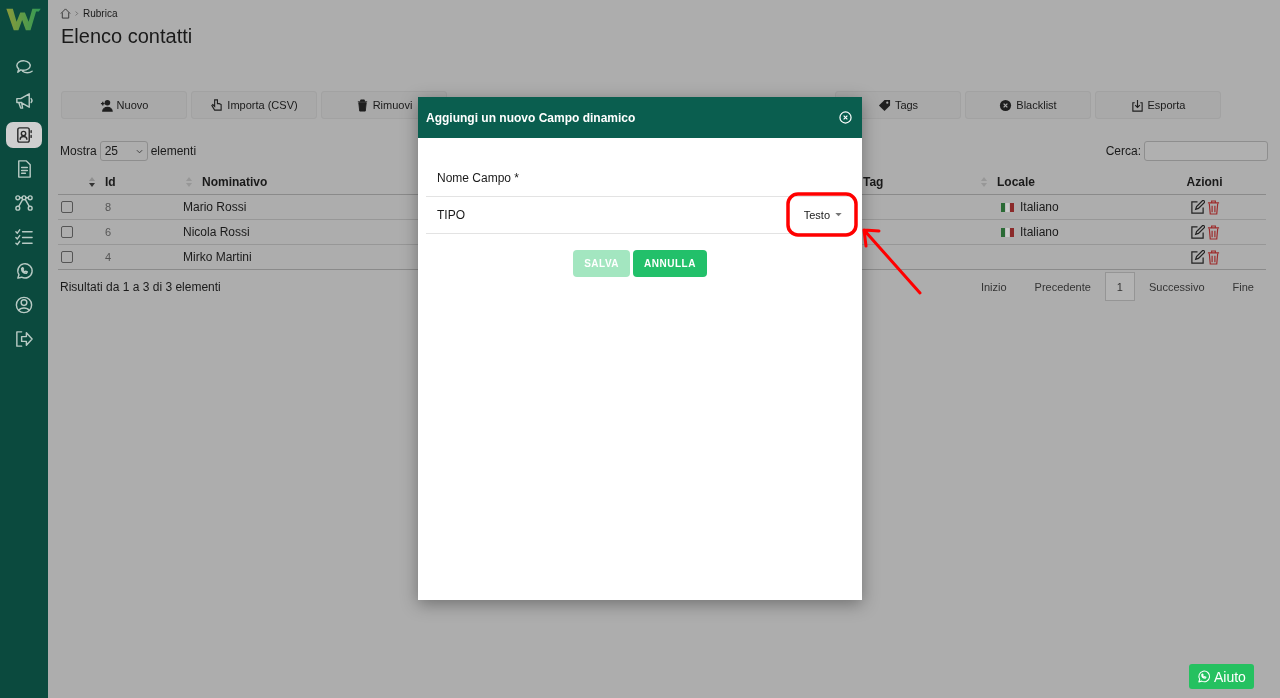 This screenshot has width=1280, height=698. Describe the element at coordinates (217, 105) in the screenshot. I see `hand-pointer-icon` at that location.